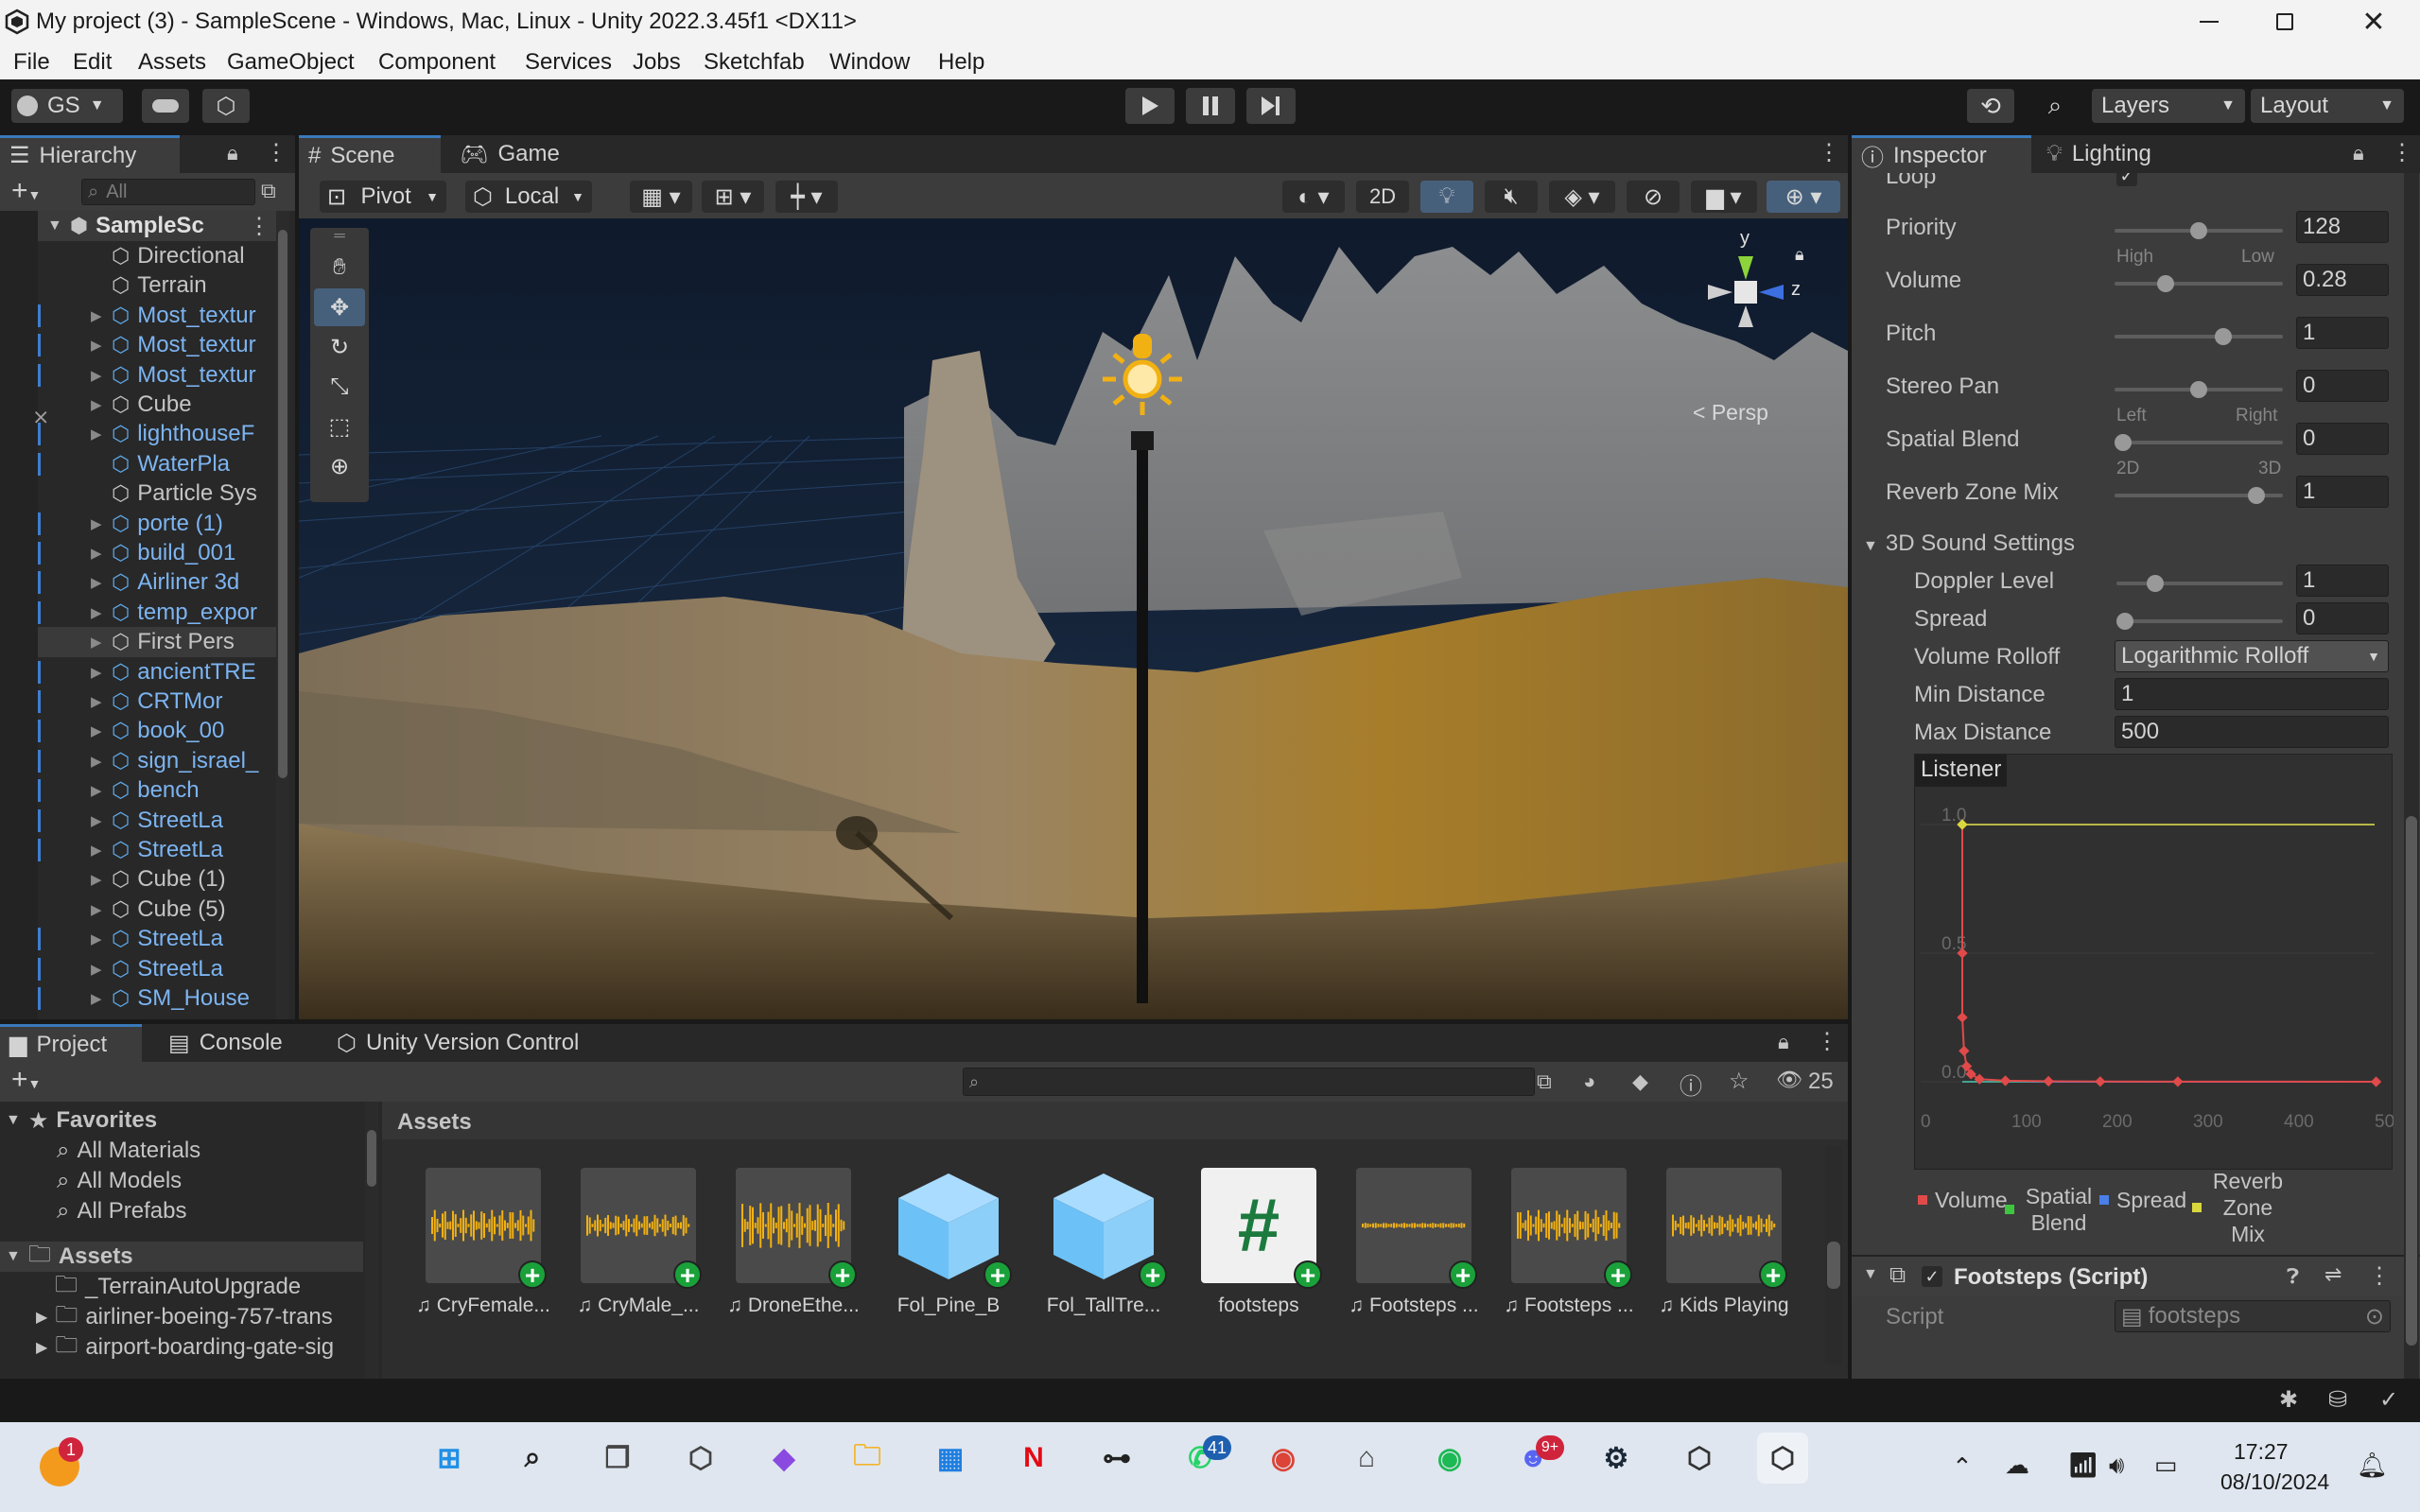 The image size is (2420, 1512). I want to click on snap-increment-button: ⊞ ▾, so click(733, 197).